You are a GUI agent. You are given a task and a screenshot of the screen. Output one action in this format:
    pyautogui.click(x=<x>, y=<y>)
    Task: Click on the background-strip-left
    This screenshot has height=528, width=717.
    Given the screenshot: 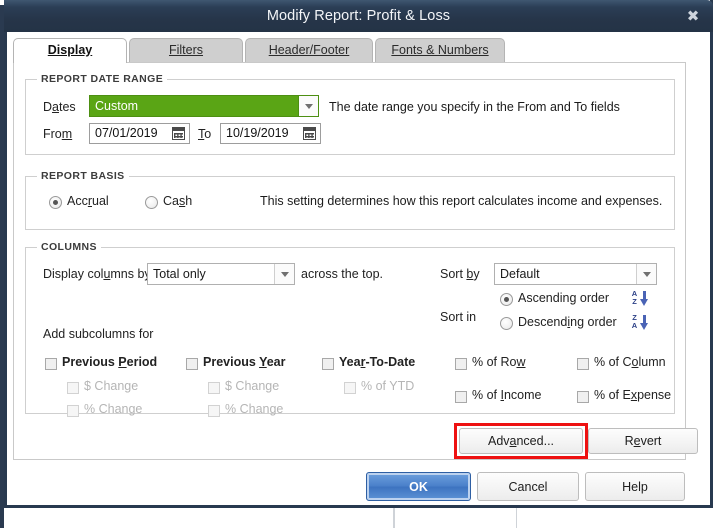 What is the action you would take?
    pyautogui.click(x=2, y=518)
    